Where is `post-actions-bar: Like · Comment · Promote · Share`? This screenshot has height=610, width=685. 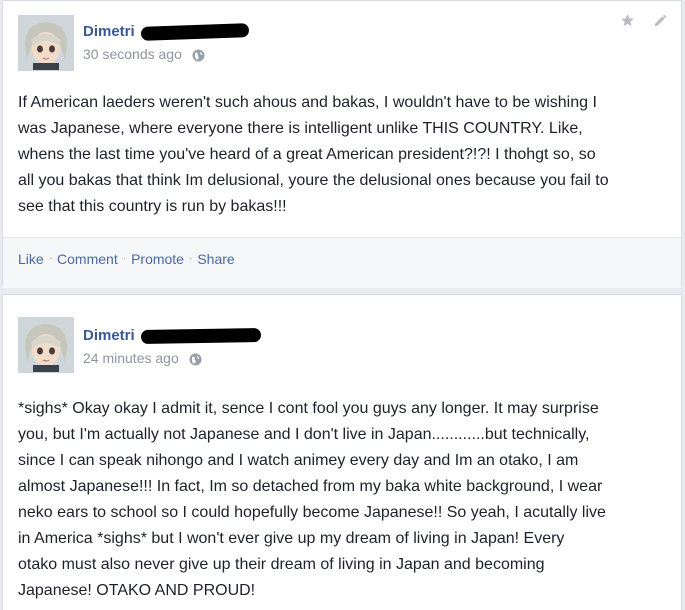
post-actions-bar: Like · Comment · Promote · Share is located at coordinates (342, 262).